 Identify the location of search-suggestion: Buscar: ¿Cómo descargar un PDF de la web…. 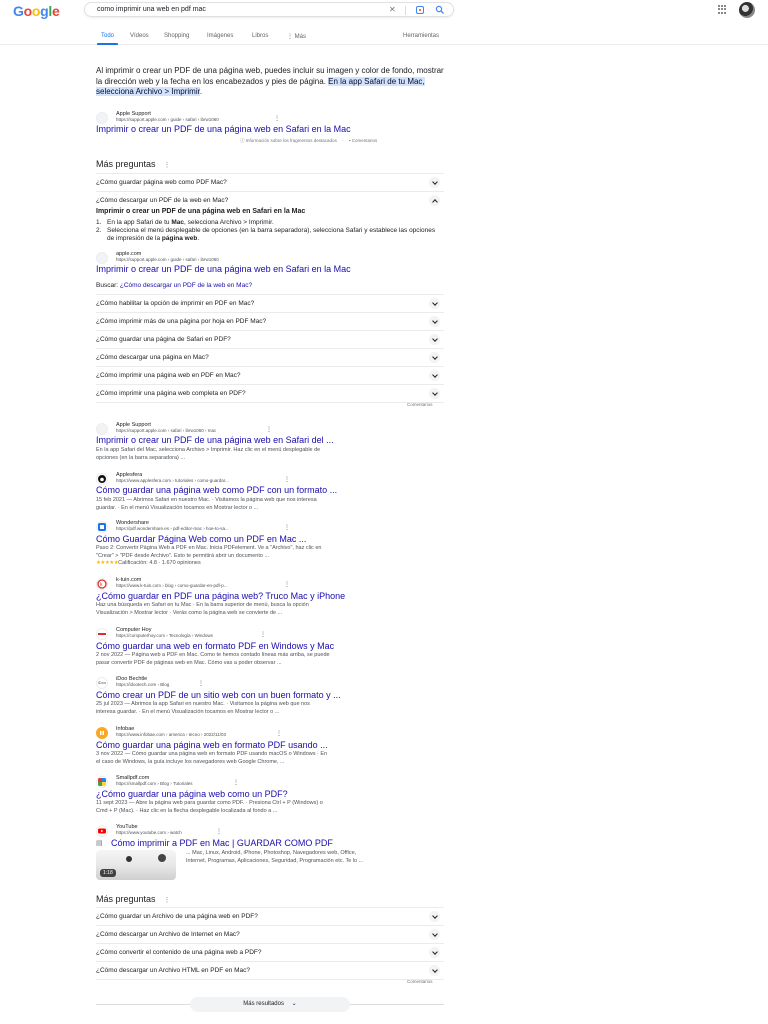
(174, 285).